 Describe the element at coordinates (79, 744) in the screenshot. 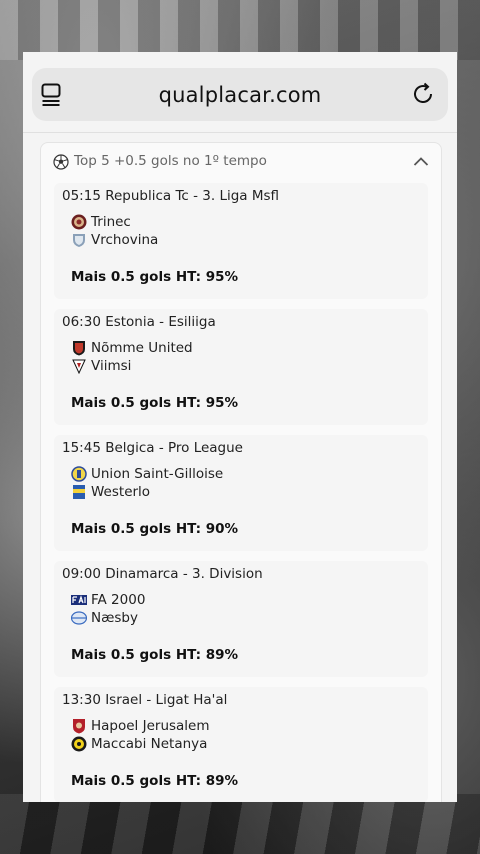

I see `maccabi-netanya-logo-icon` at that location.